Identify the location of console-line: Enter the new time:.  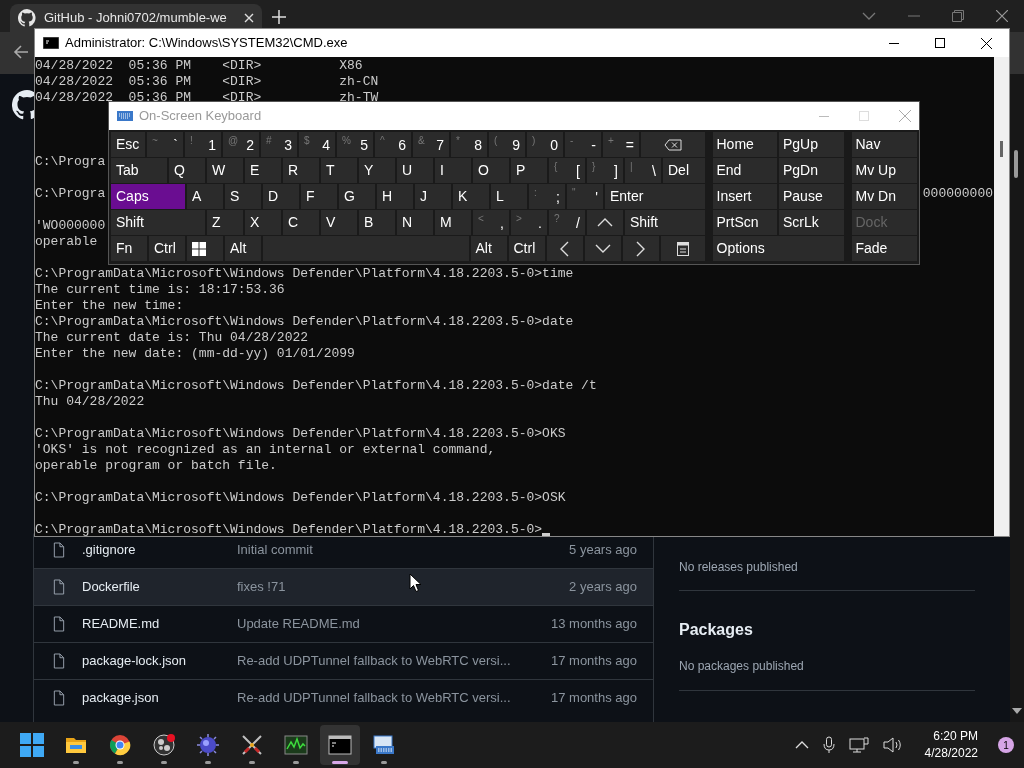
(109, 306).